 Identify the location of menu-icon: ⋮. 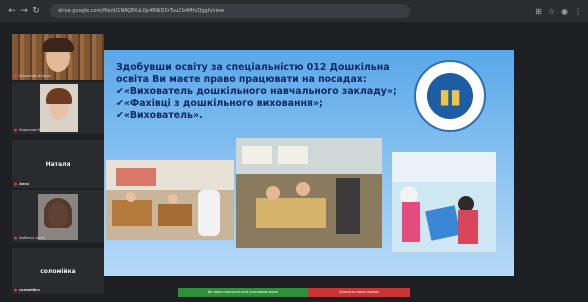
(578, 11).